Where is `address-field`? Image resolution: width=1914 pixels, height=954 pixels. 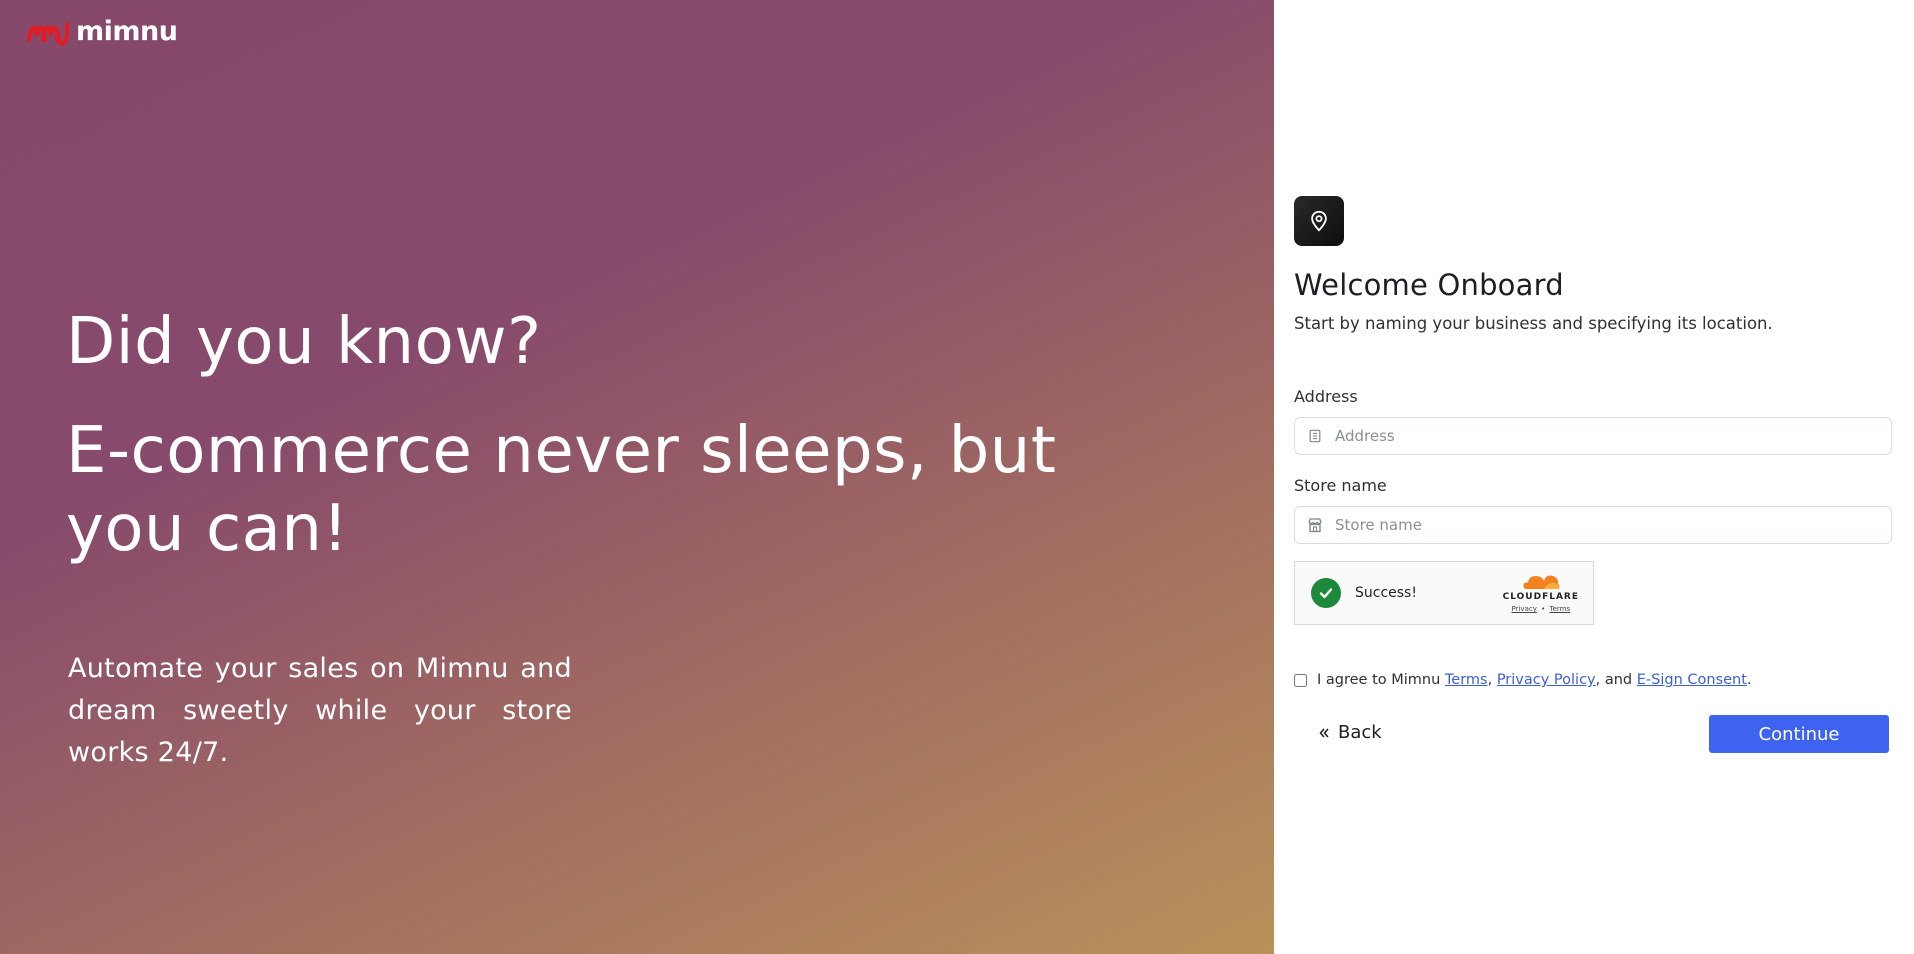
address-field is located at coordinates (1593, 436).